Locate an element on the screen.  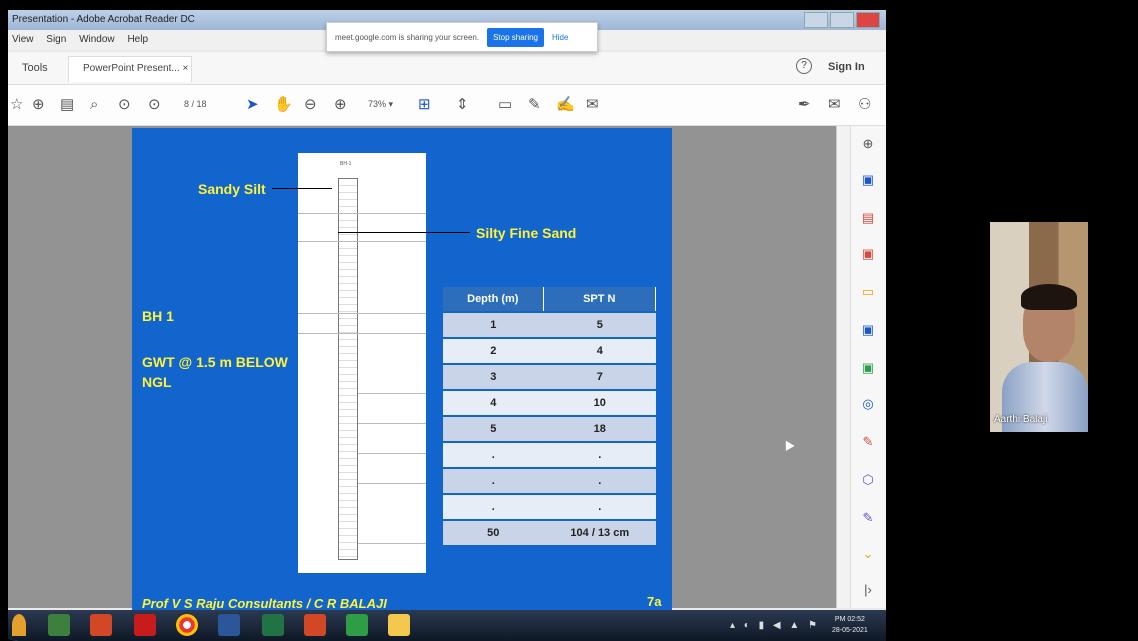
minimize-button is located at coordinates (816, 20).